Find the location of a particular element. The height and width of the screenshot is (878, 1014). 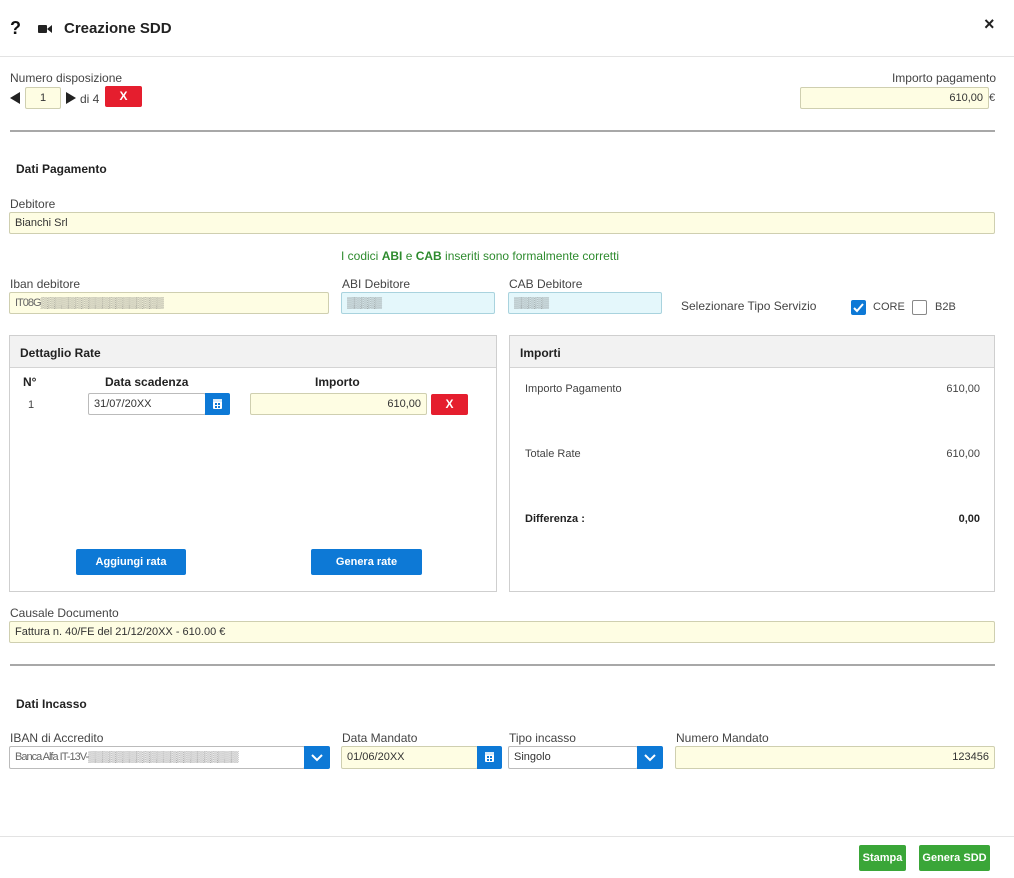

core-label: CORE is located at coordinates (889, 307).